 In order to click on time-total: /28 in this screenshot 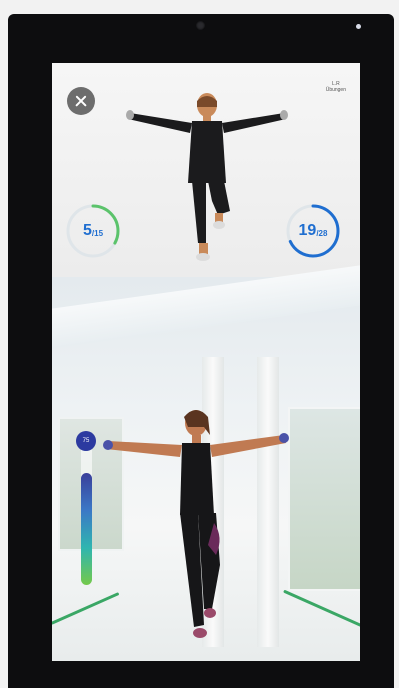, I will do `click(322, 233)`.